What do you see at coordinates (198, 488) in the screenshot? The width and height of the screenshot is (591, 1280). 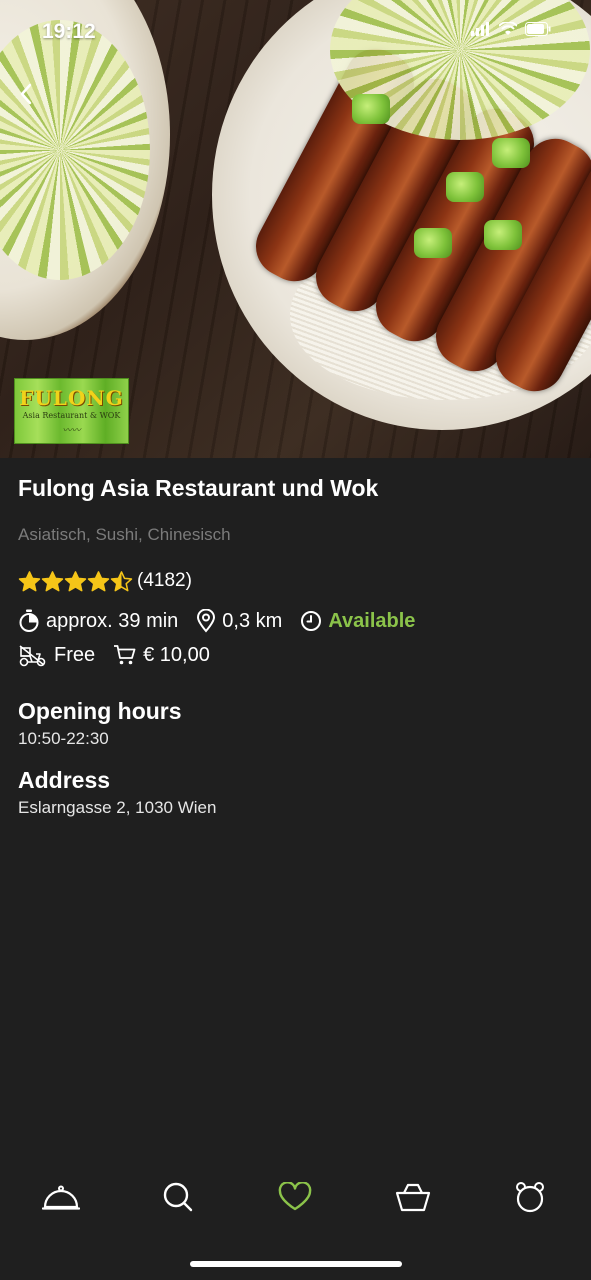 I see `restaurant-name: Fulong Asia Restaurant und Wok` at bounding box center [198, 488].